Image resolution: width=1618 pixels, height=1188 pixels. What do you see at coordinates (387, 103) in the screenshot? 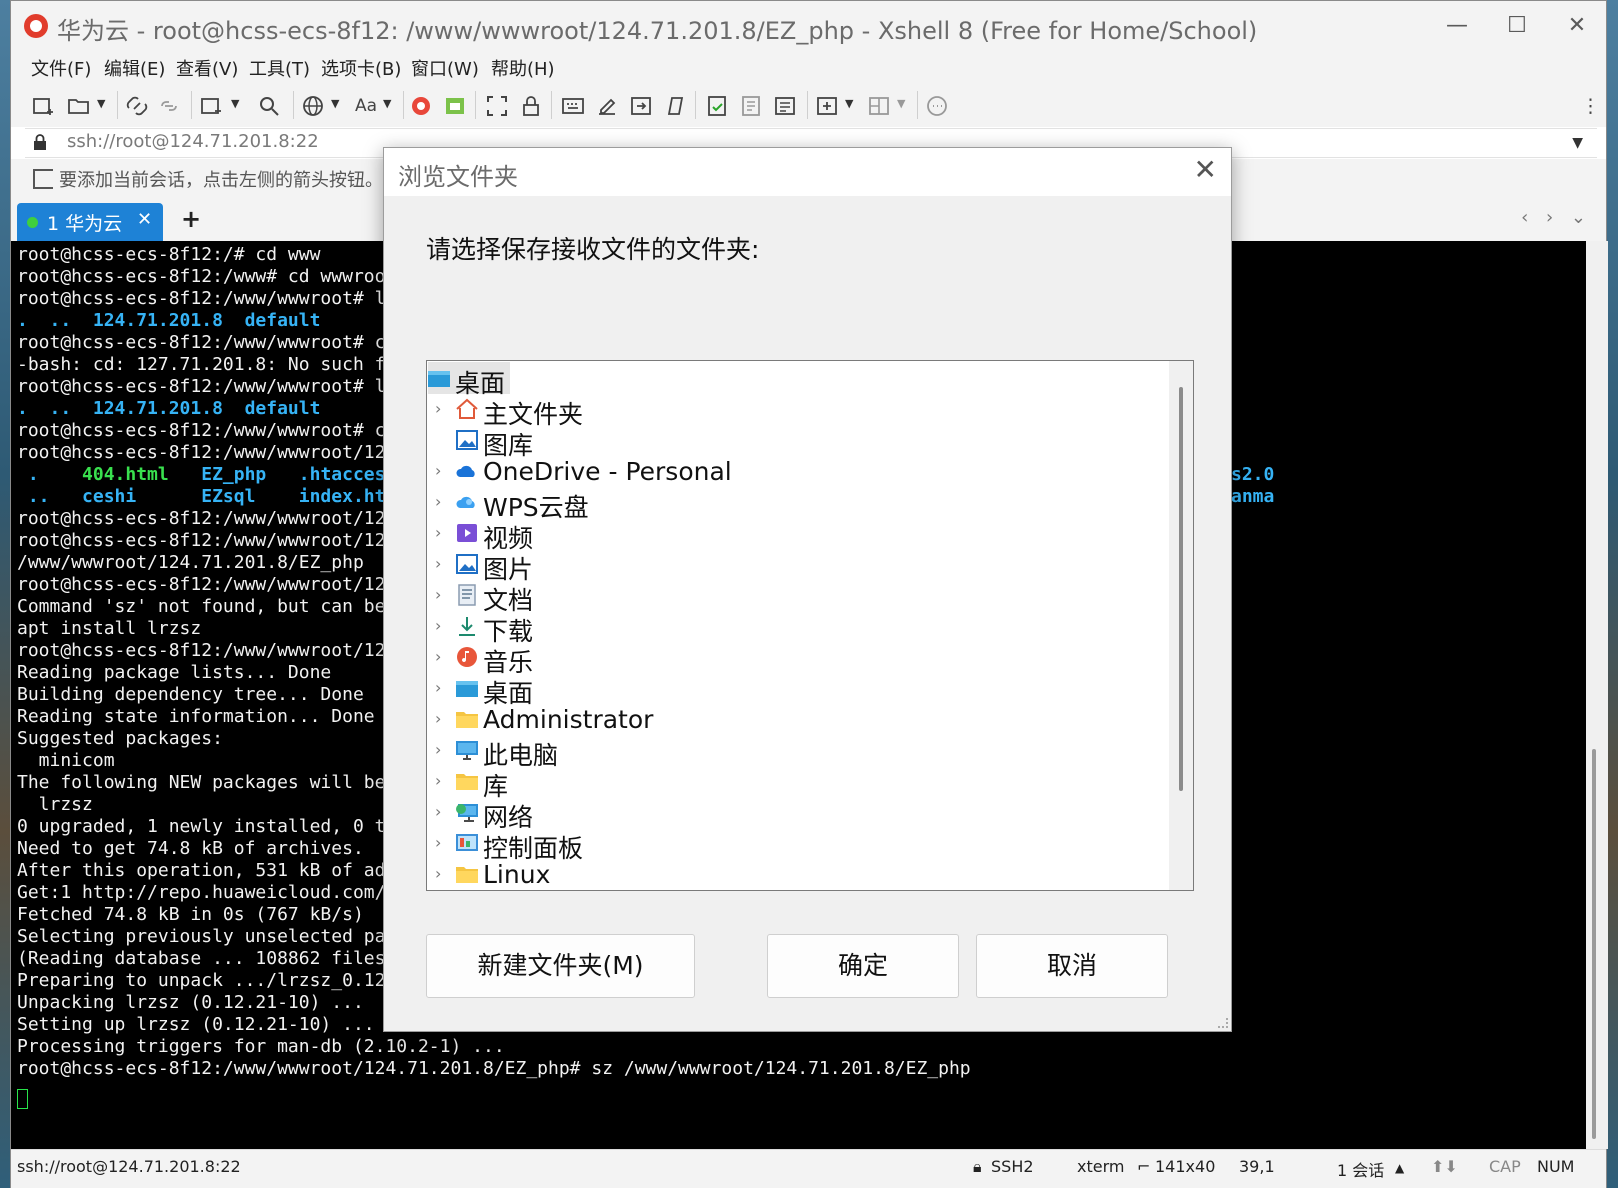
I see `font-dropdown-icon: ▼` at bounding box center [387, 103].